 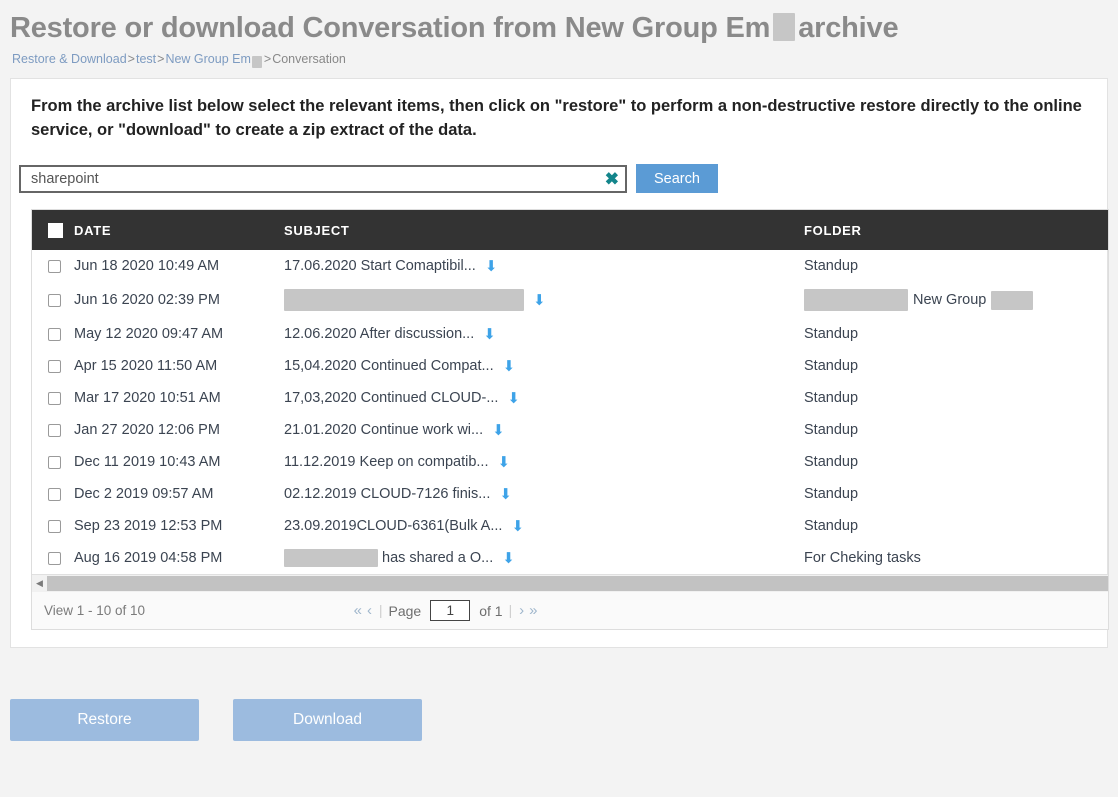 I want to click on breadcrumb-item-new-group: New Group Em, so click(x=207, y=59).